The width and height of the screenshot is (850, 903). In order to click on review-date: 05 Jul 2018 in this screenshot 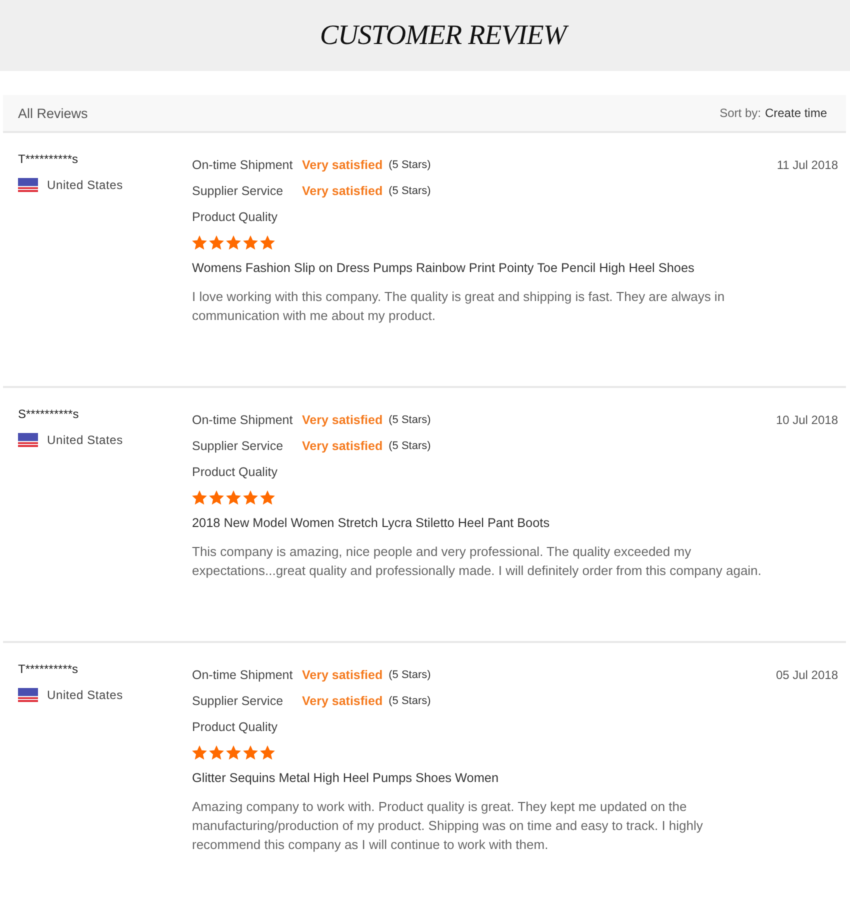, I will do `click(807, 675)`.